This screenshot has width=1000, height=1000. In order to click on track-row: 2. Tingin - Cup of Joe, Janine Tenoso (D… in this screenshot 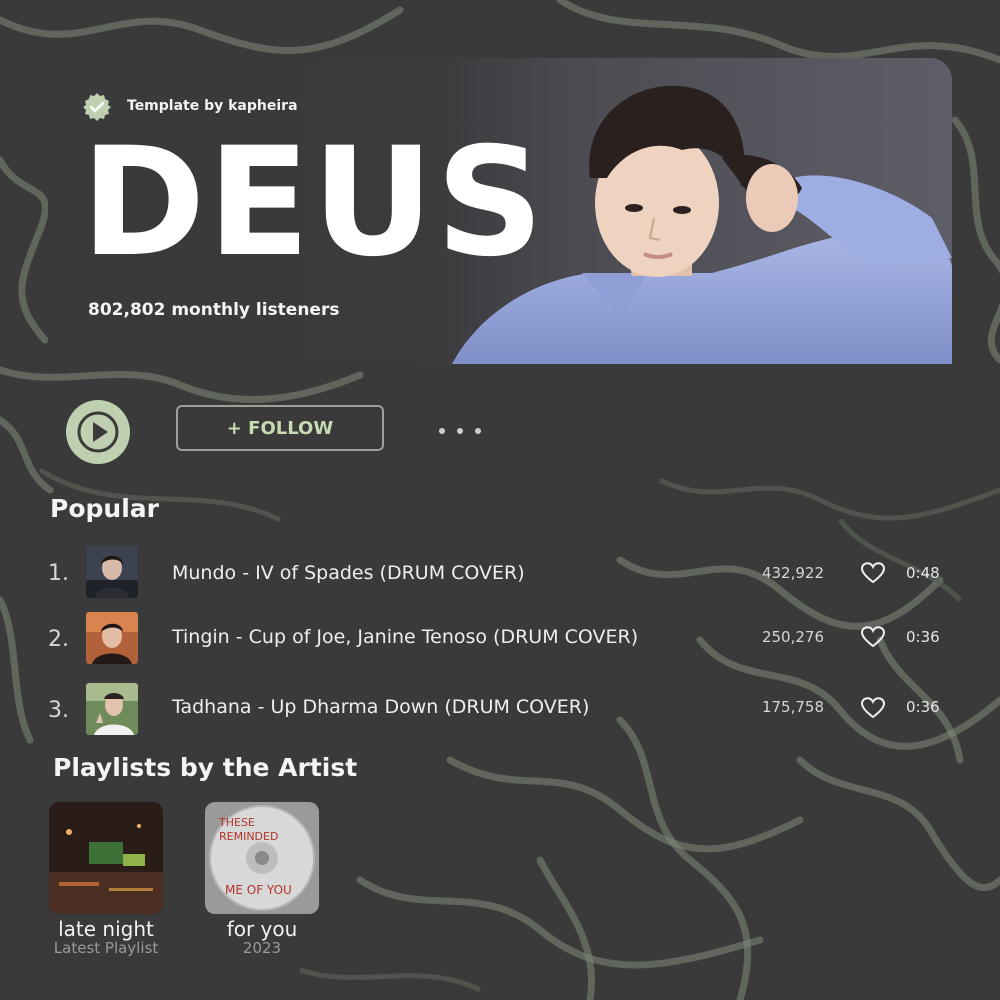, I will do `click(500, 638)`.